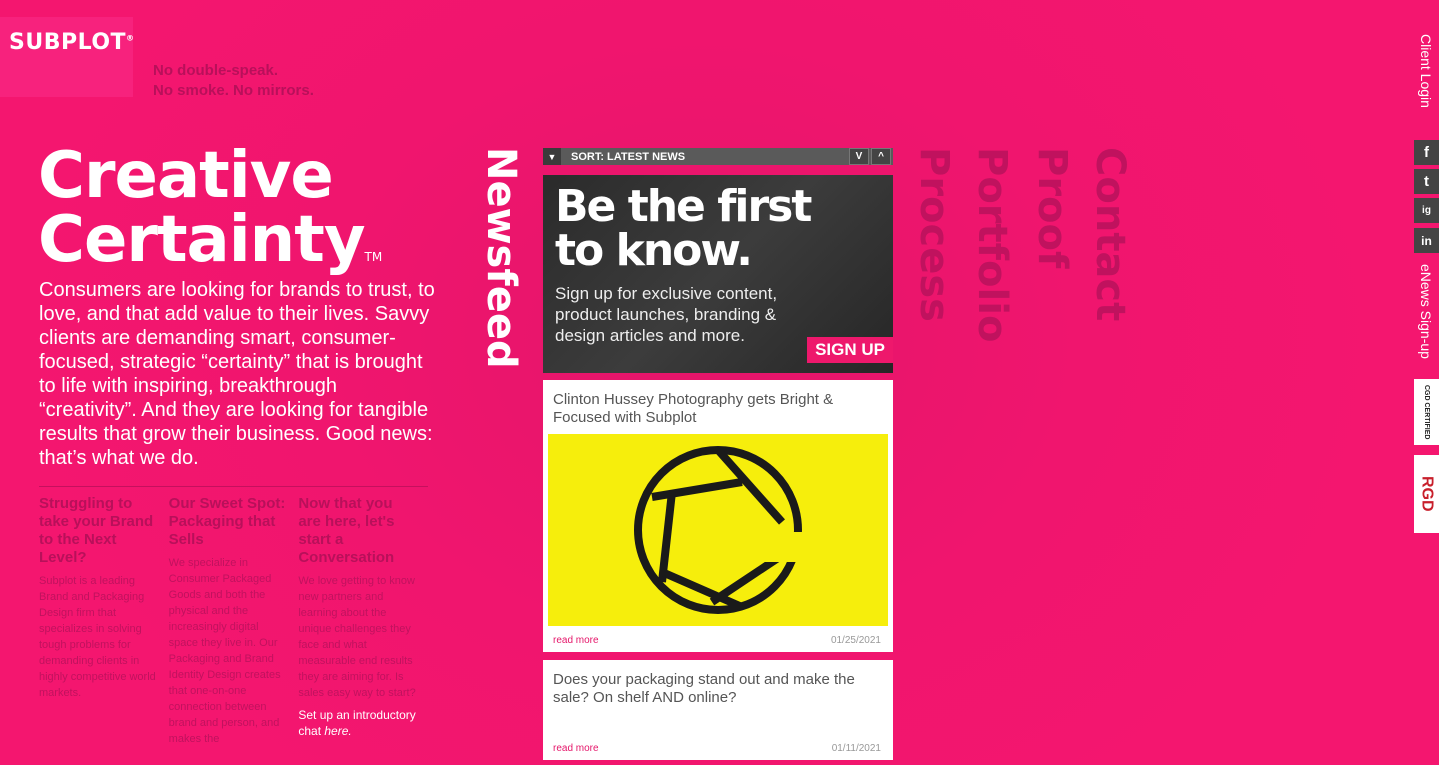 Image resolution: width=1439 pixels, height=765 pixels. Describe the element at coordinates (186, 176) in the screenshot. I see `hero-title-line1: Creative` at that location.